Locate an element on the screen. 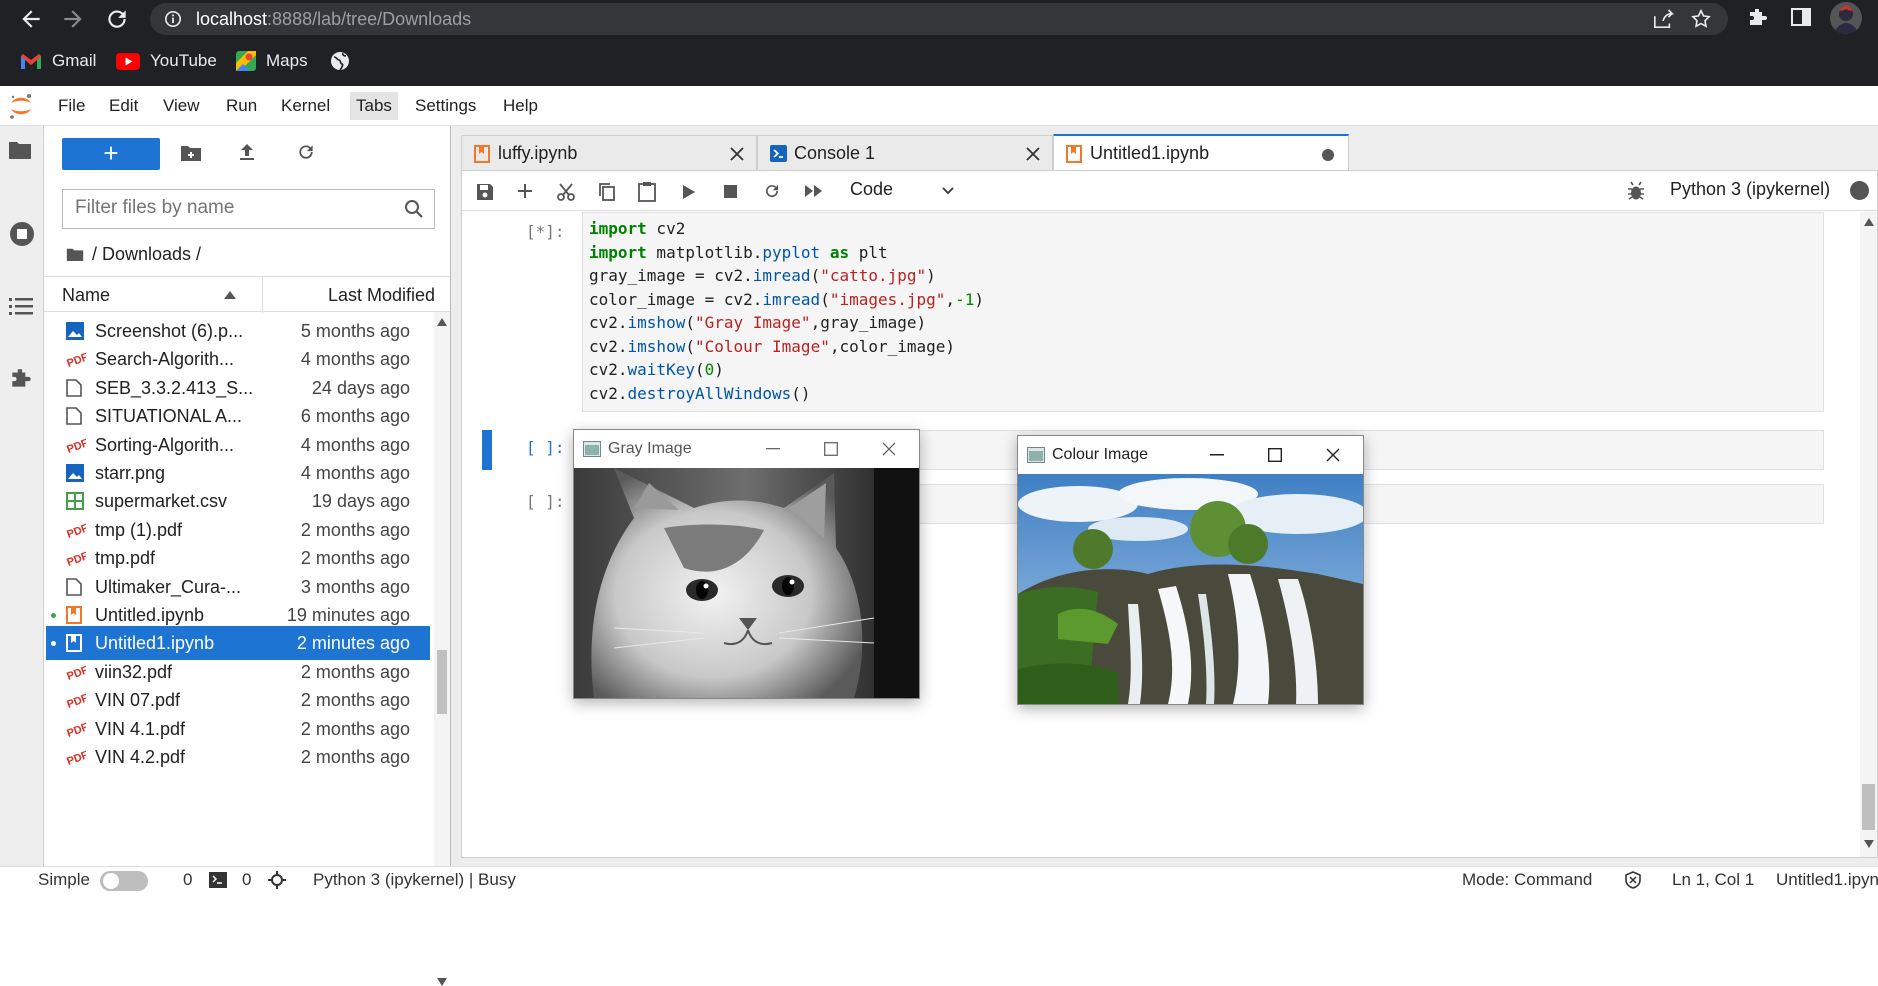  file-list-scrollbar is located at coordinates (442, 649).